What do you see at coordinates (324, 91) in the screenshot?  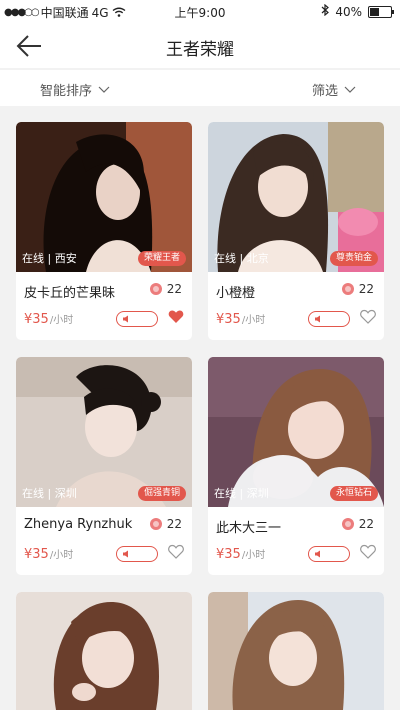 I see `filter-label: 筛选` at bounding box center [324, 91].